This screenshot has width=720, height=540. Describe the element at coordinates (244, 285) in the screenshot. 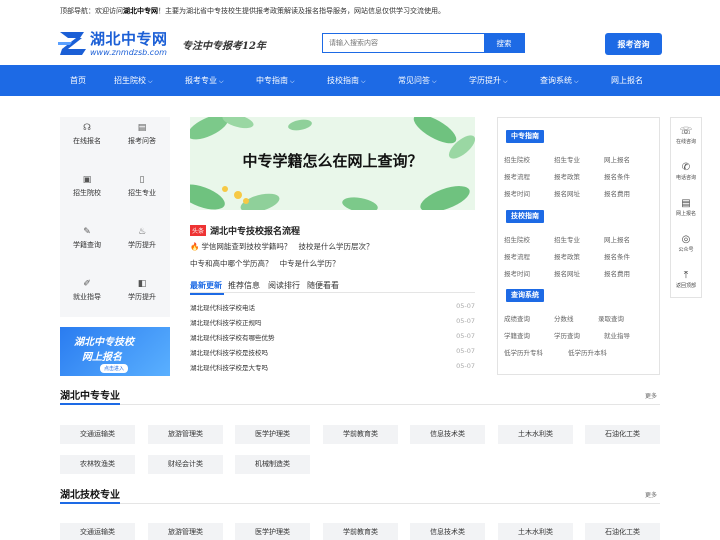

I see `tab-recommended: 推荐信息` at that location.